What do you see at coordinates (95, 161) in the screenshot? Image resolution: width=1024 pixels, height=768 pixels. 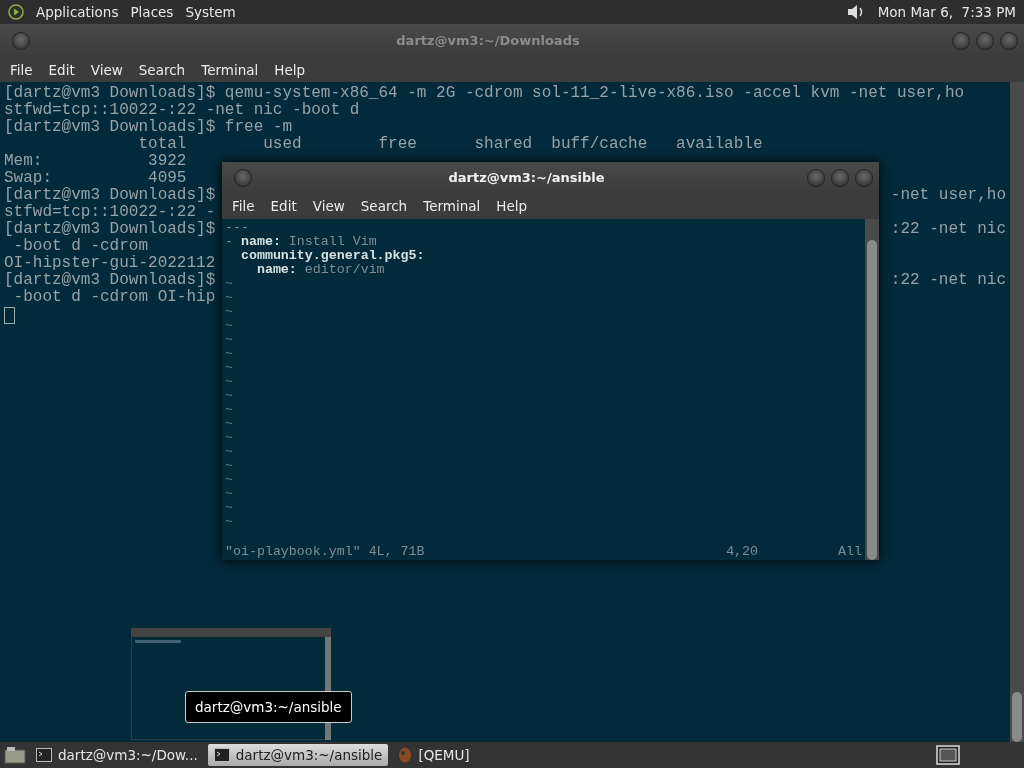 I see `terminal-line: Mem: 3922` at bounding box center [95, 161].